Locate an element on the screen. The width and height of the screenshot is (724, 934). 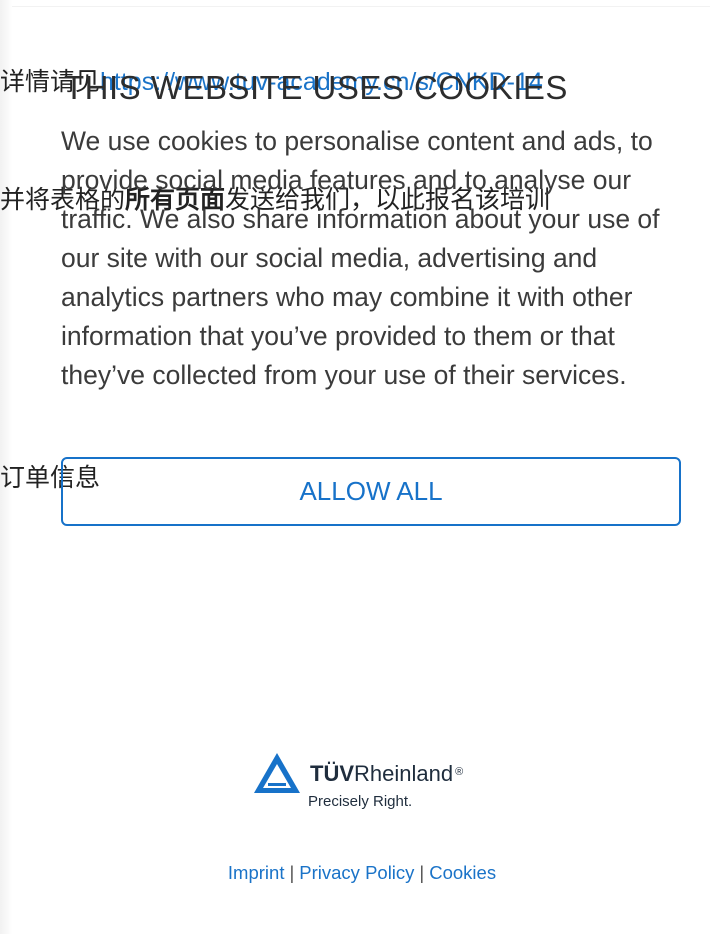
privacy-policy-link: Privacy Policy is located at coordinates (356, 872).